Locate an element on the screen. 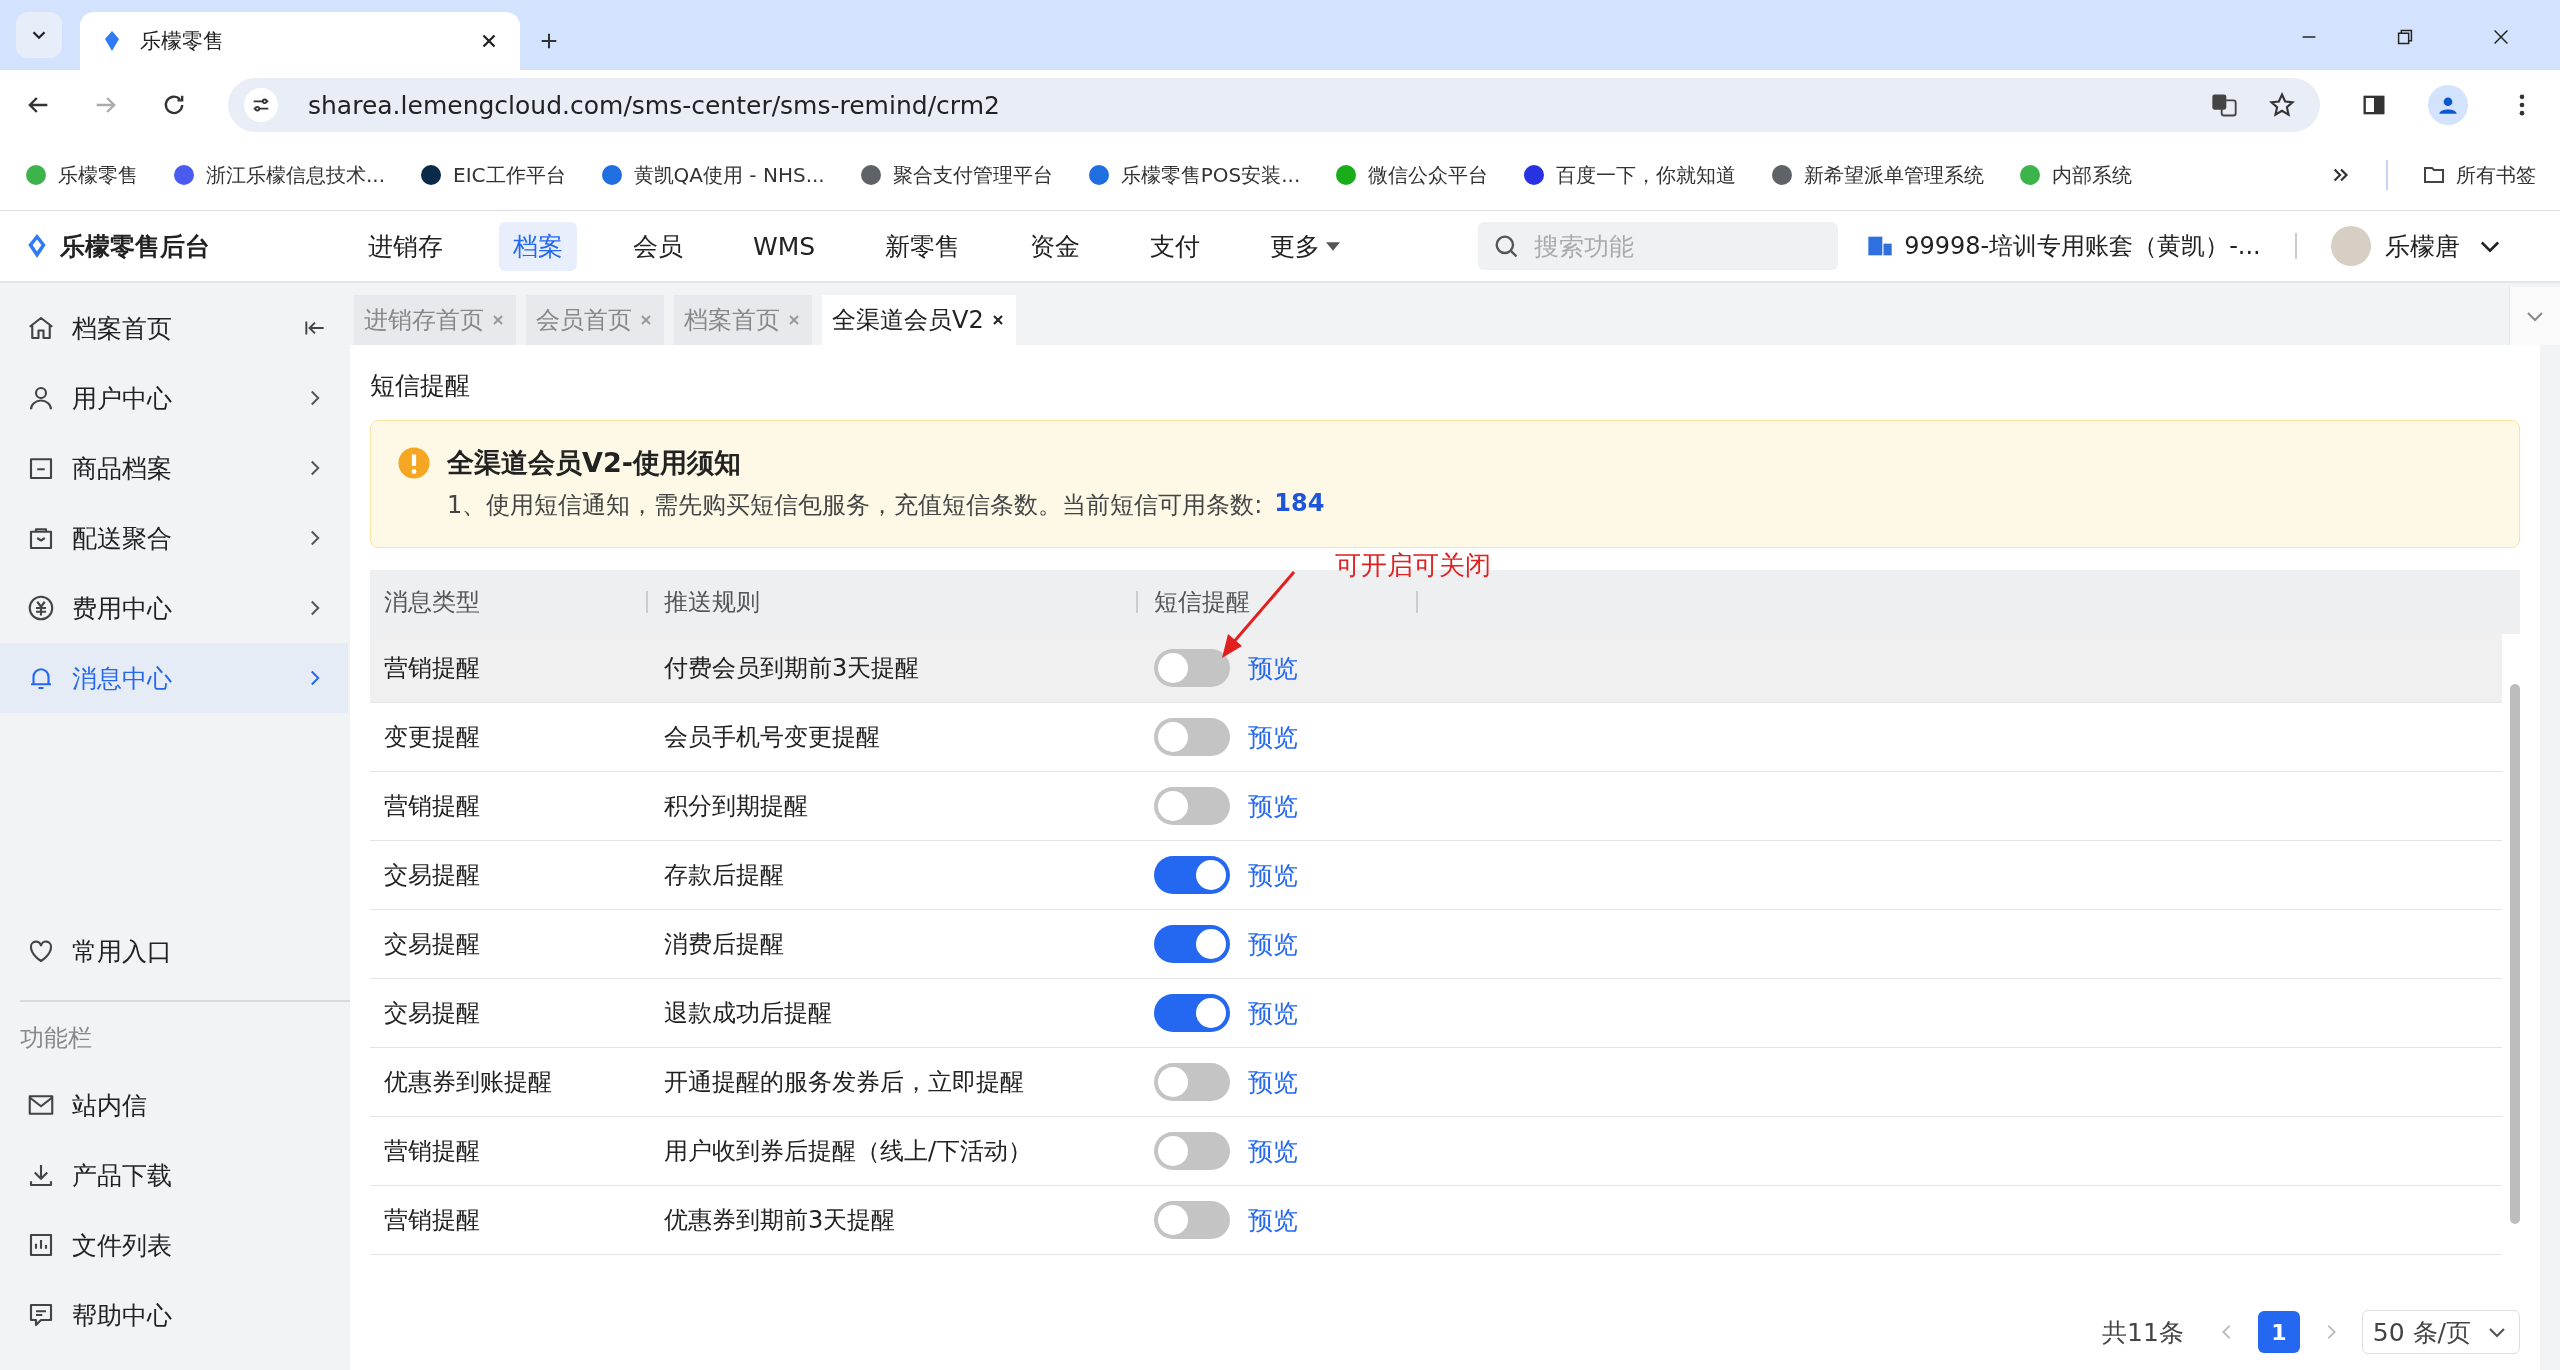  bookmark: 乐檬零售 is located at coordinates (81, 175).